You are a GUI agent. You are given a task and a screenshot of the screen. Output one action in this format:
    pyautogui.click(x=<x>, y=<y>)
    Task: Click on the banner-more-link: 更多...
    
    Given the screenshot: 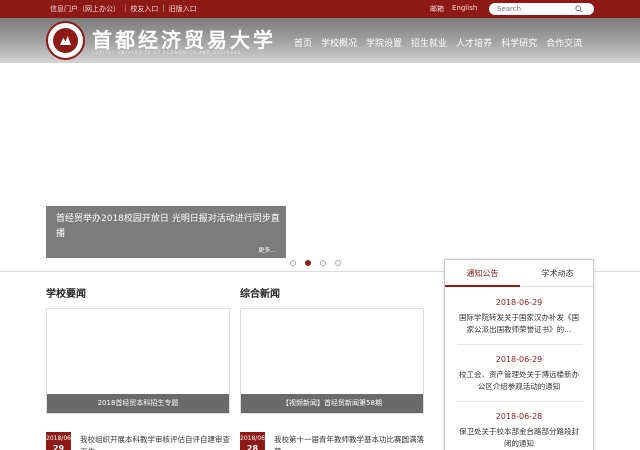 What is the action you would take?
    pyautogui.click(x=267, y=249)
    